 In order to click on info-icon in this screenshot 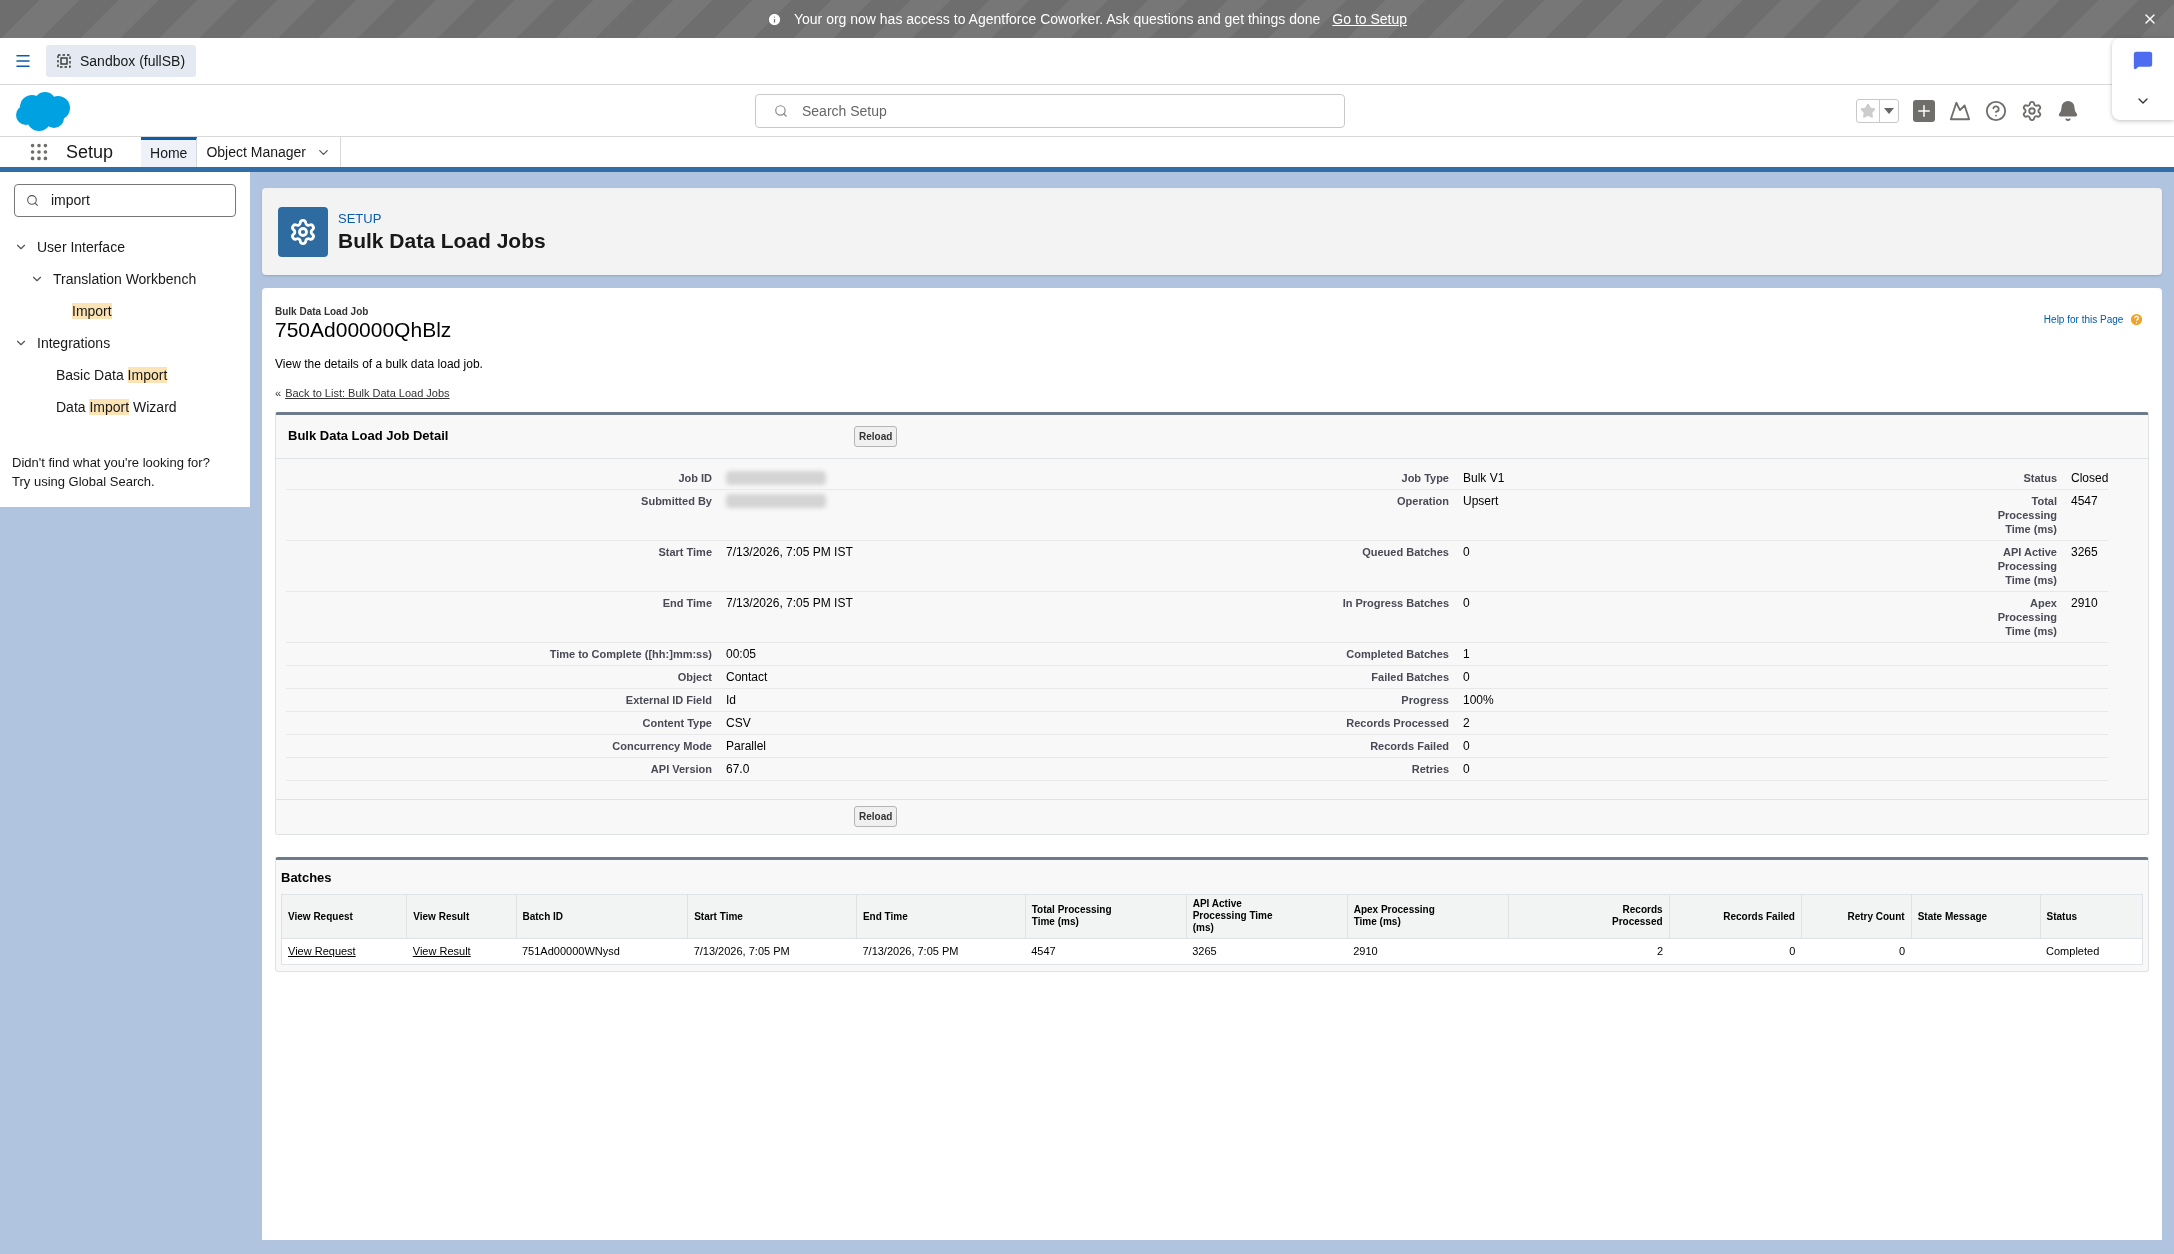, I will do `click(774, 19)`.